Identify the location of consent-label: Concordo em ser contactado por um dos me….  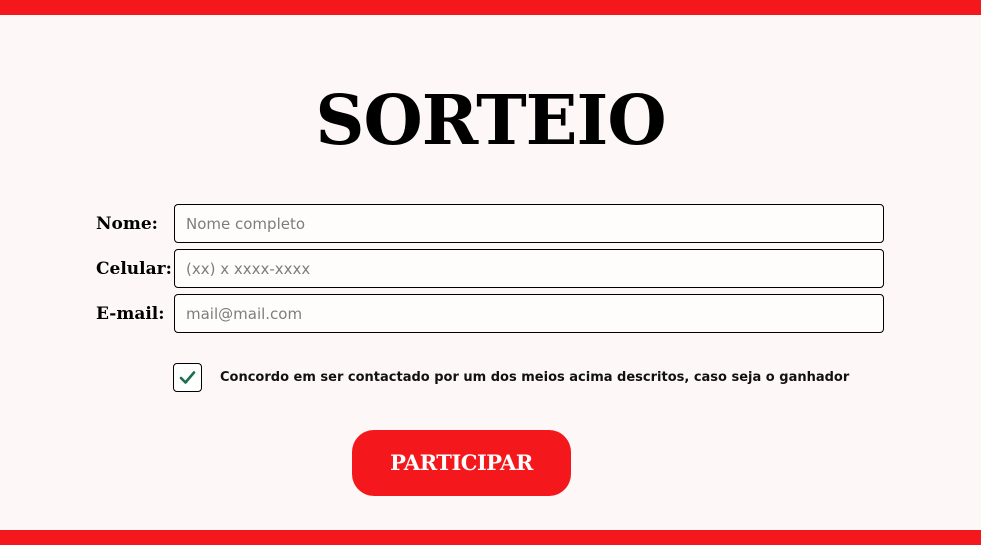
(535, 377).